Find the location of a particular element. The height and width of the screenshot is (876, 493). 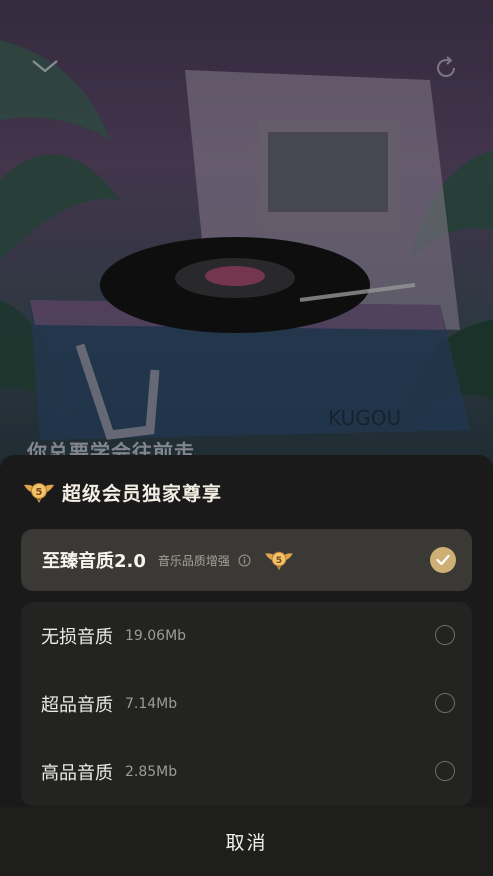

sheet-header: 5 超级会员独家尊享 is located at coordinates (122, 492).